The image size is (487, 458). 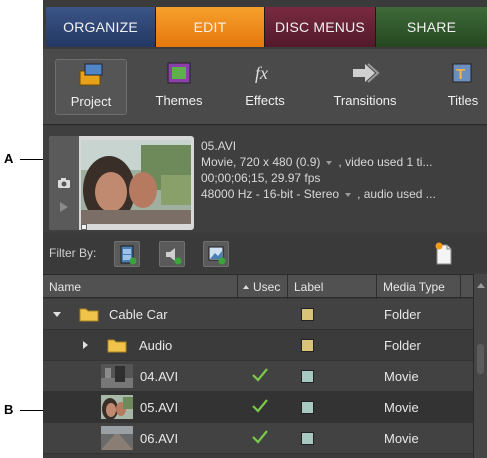 I want to click on row-name: Audio, so click(x=156, y=345).